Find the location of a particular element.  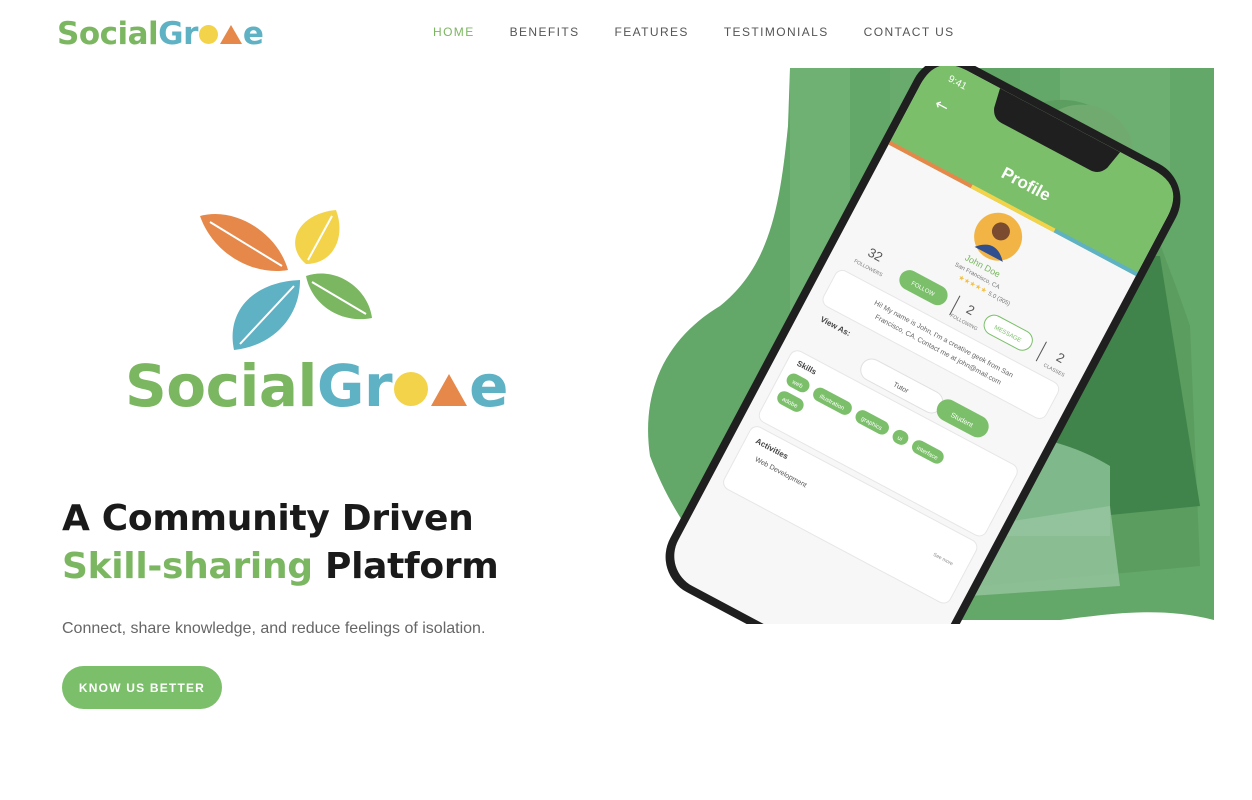

green-leaf-icon is located at coordinates (339, 296).